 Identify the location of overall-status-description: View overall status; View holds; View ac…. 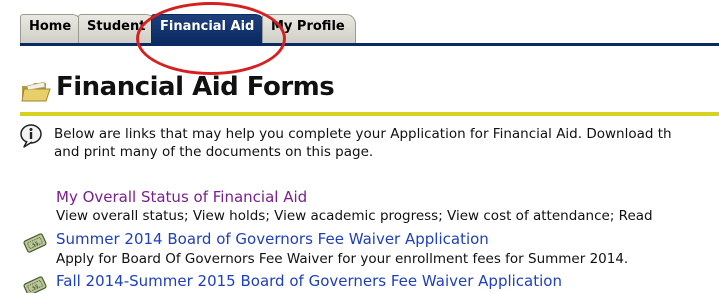
(354, 216).